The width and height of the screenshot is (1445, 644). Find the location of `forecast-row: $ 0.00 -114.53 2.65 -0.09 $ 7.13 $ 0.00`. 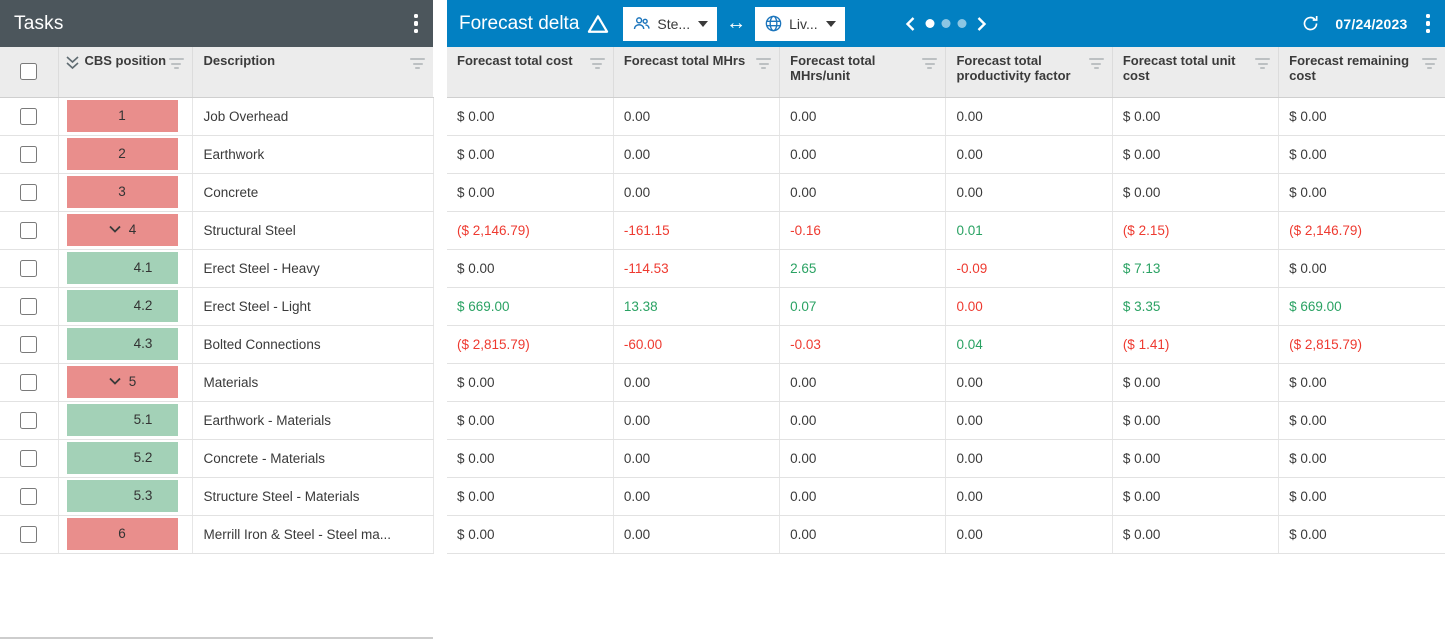

forecast-row: $ 0.00 -114.53 2.65 -0.09 $ 7.13 $ 0.00 is located at coordinates (946, 268).